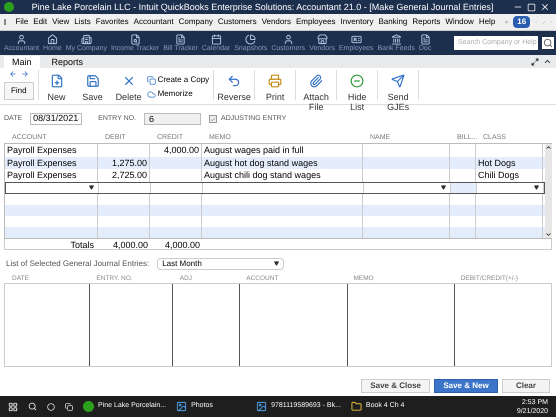 Image resolution: width=556 pixels, height=417 pixels. What do you see at coordinates (52, 39) in the screenshot?
I see `home-icon` at bounding box center [52, 39].